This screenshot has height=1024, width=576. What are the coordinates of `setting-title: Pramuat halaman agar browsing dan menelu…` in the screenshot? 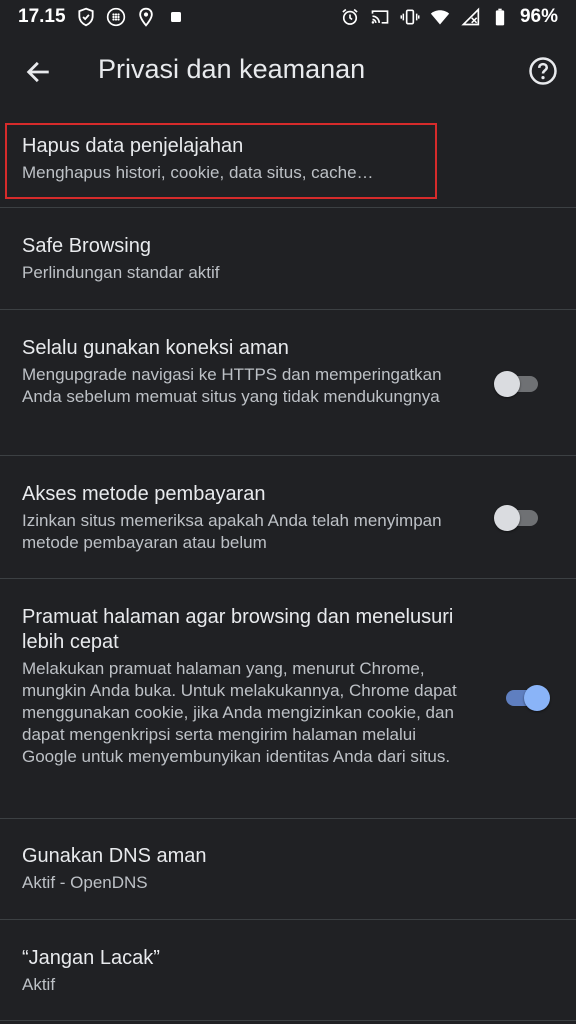 It's located at (238, 629).